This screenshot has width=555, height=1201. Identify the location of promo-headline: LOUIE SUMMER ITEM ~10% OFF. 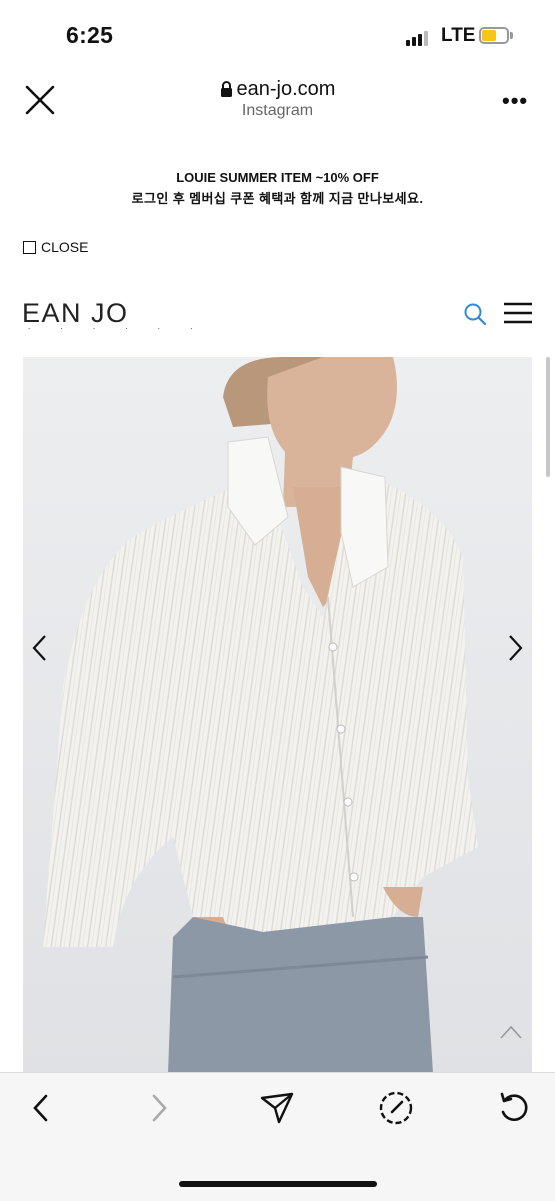
(277, 177).